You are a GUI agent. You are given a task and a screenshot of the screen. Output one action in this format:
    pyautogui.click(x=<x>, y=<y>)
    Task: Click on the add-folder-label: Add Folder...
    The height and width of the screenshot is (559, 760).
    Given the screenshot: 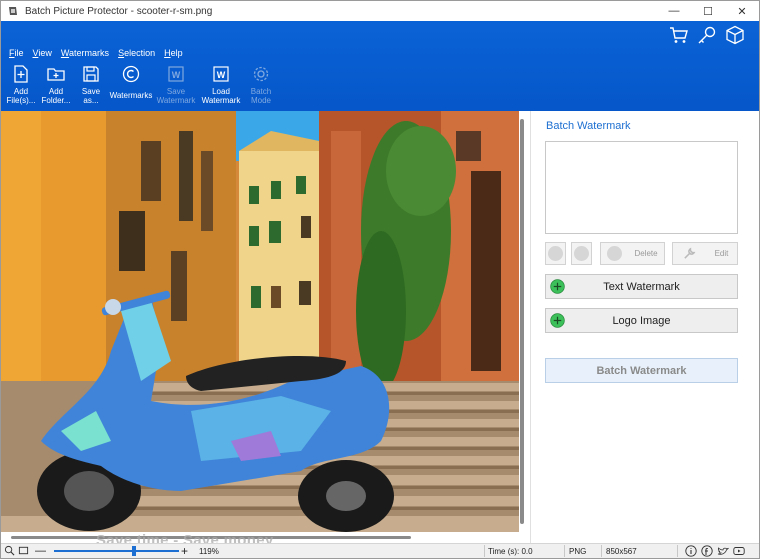 What is the action you would take?
    pyautogui.click(x=56, y=96)
    